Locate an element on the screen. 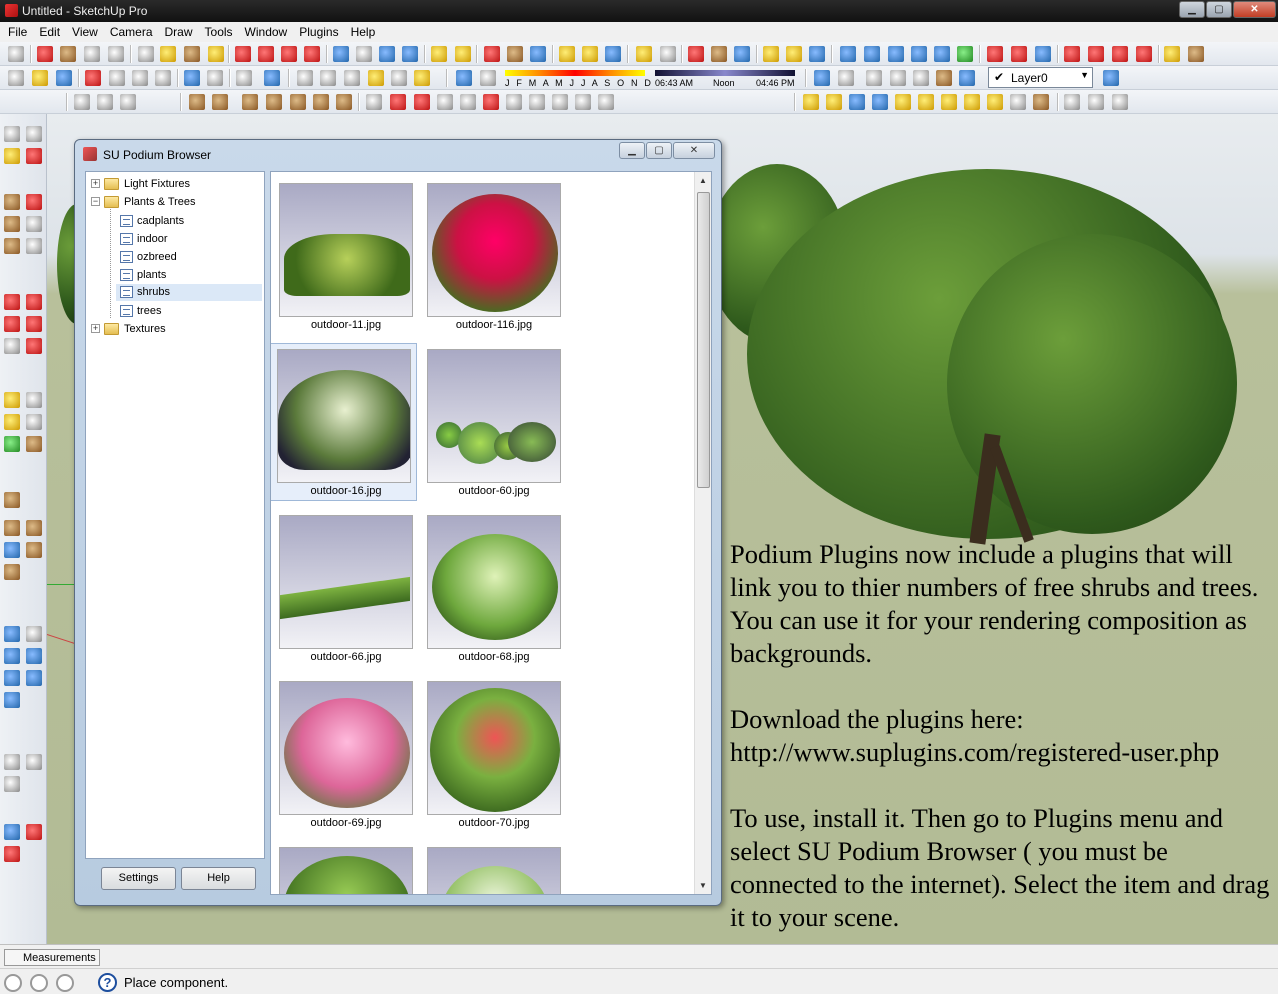 The image size is (1278, 994). pencil-icon is located at coordinates (34, 202).